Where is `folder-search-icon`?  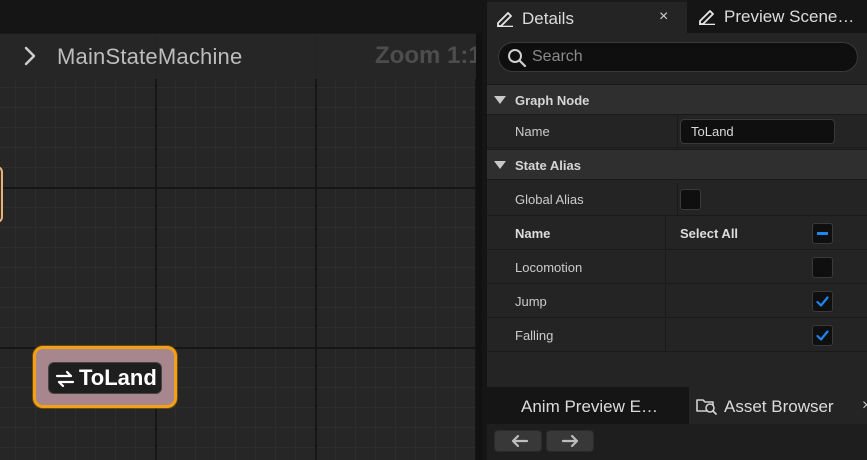 folder-search-icon is located at coordinates (706, 407).